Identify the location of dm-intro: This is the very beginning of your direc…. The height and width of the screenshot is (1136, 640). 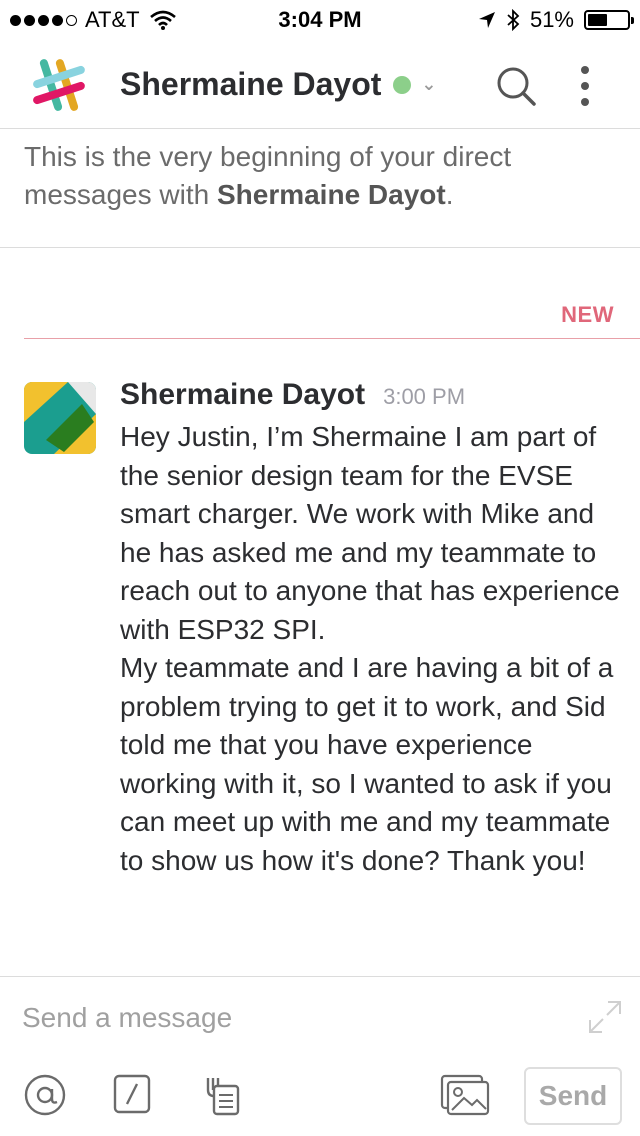
(320, 176).